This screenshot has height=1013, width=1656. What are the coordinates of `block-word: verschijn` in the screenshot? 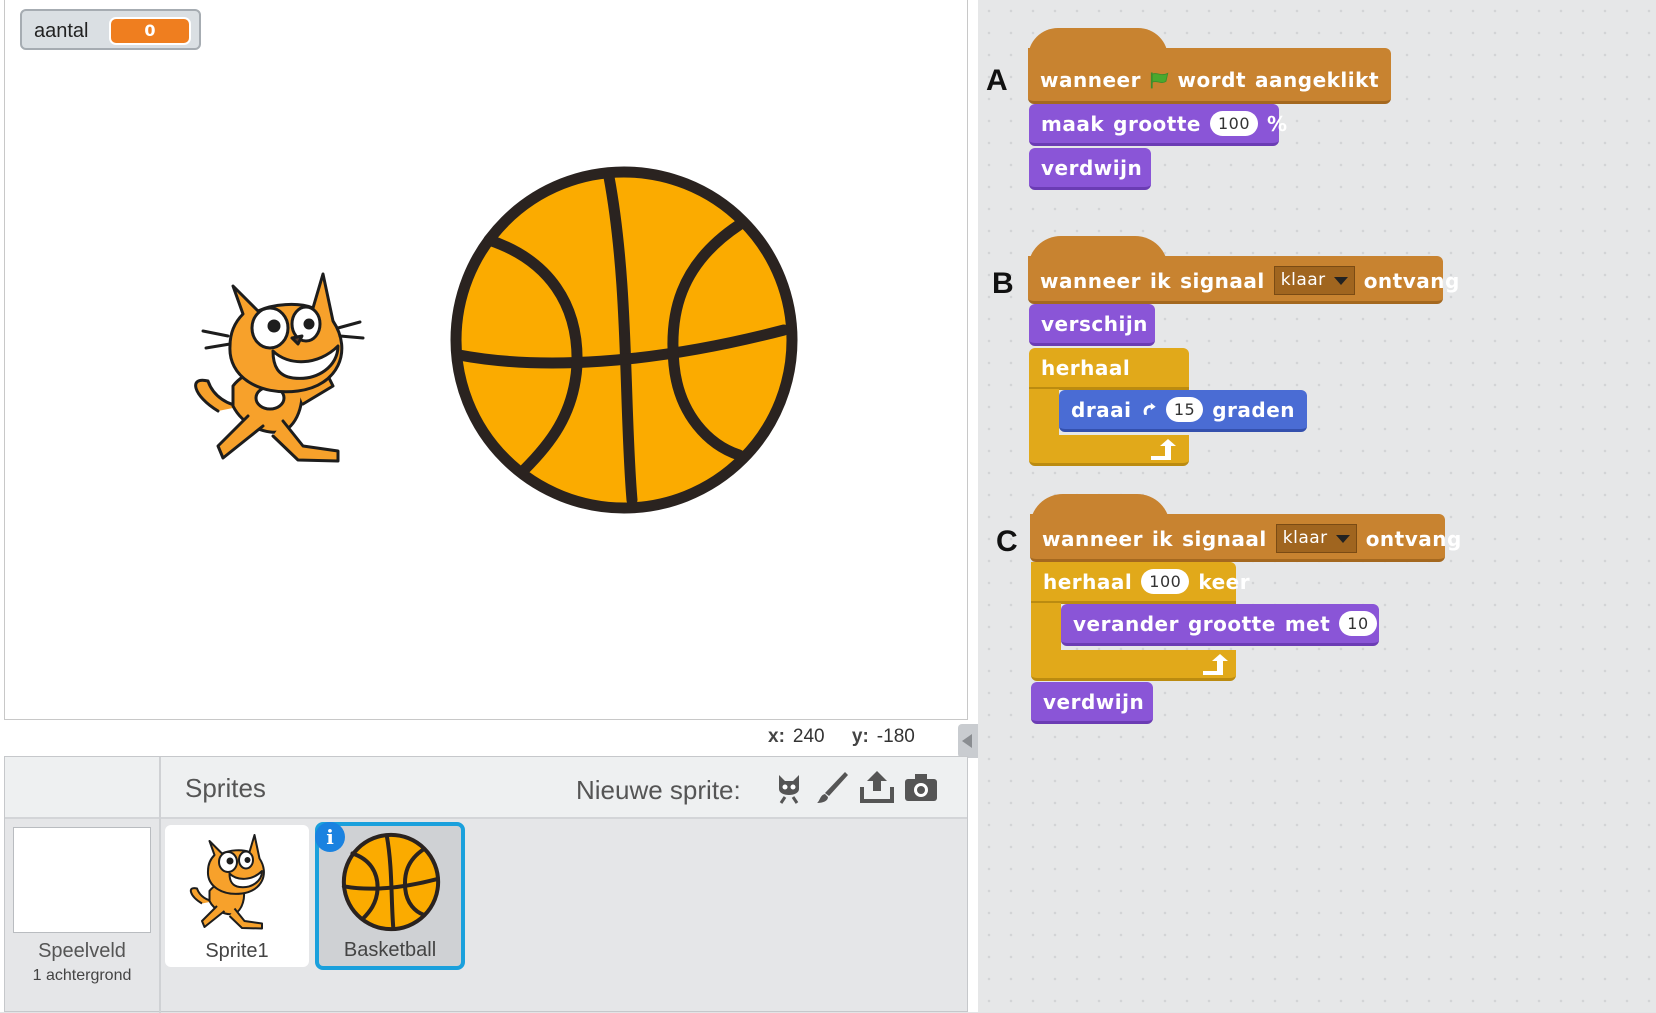 It's located at (1094, 323).